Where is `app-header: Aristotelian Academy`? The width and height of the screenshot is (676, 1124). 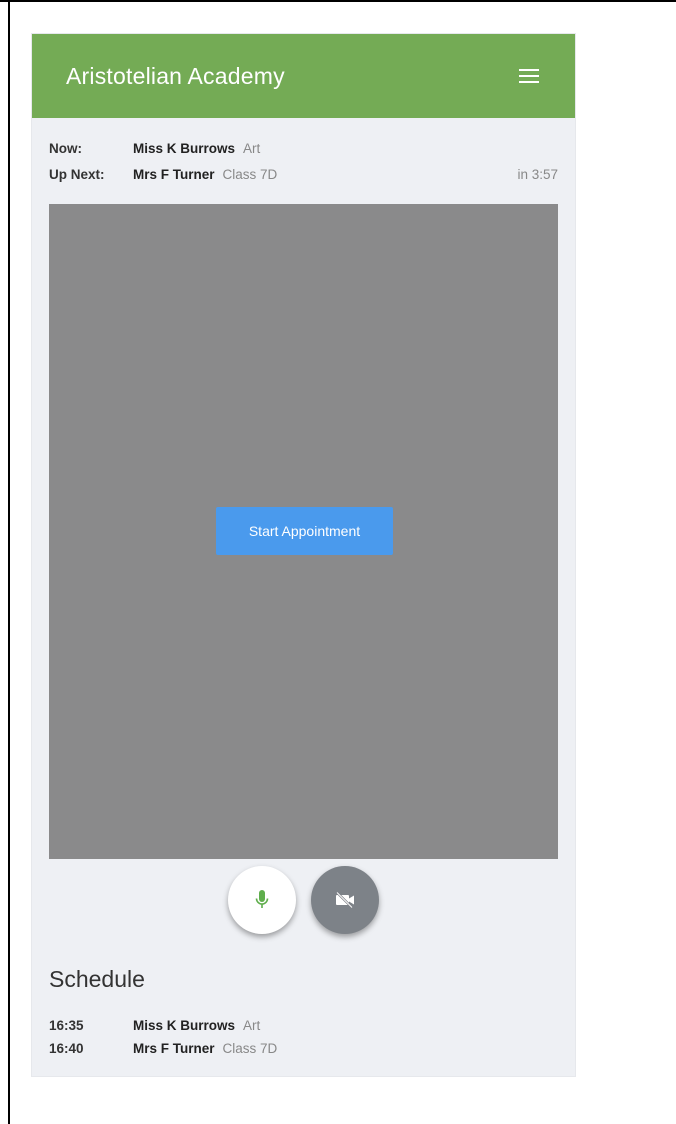 app-header: Aristotelian Academy is located at coordinates (303, 76).